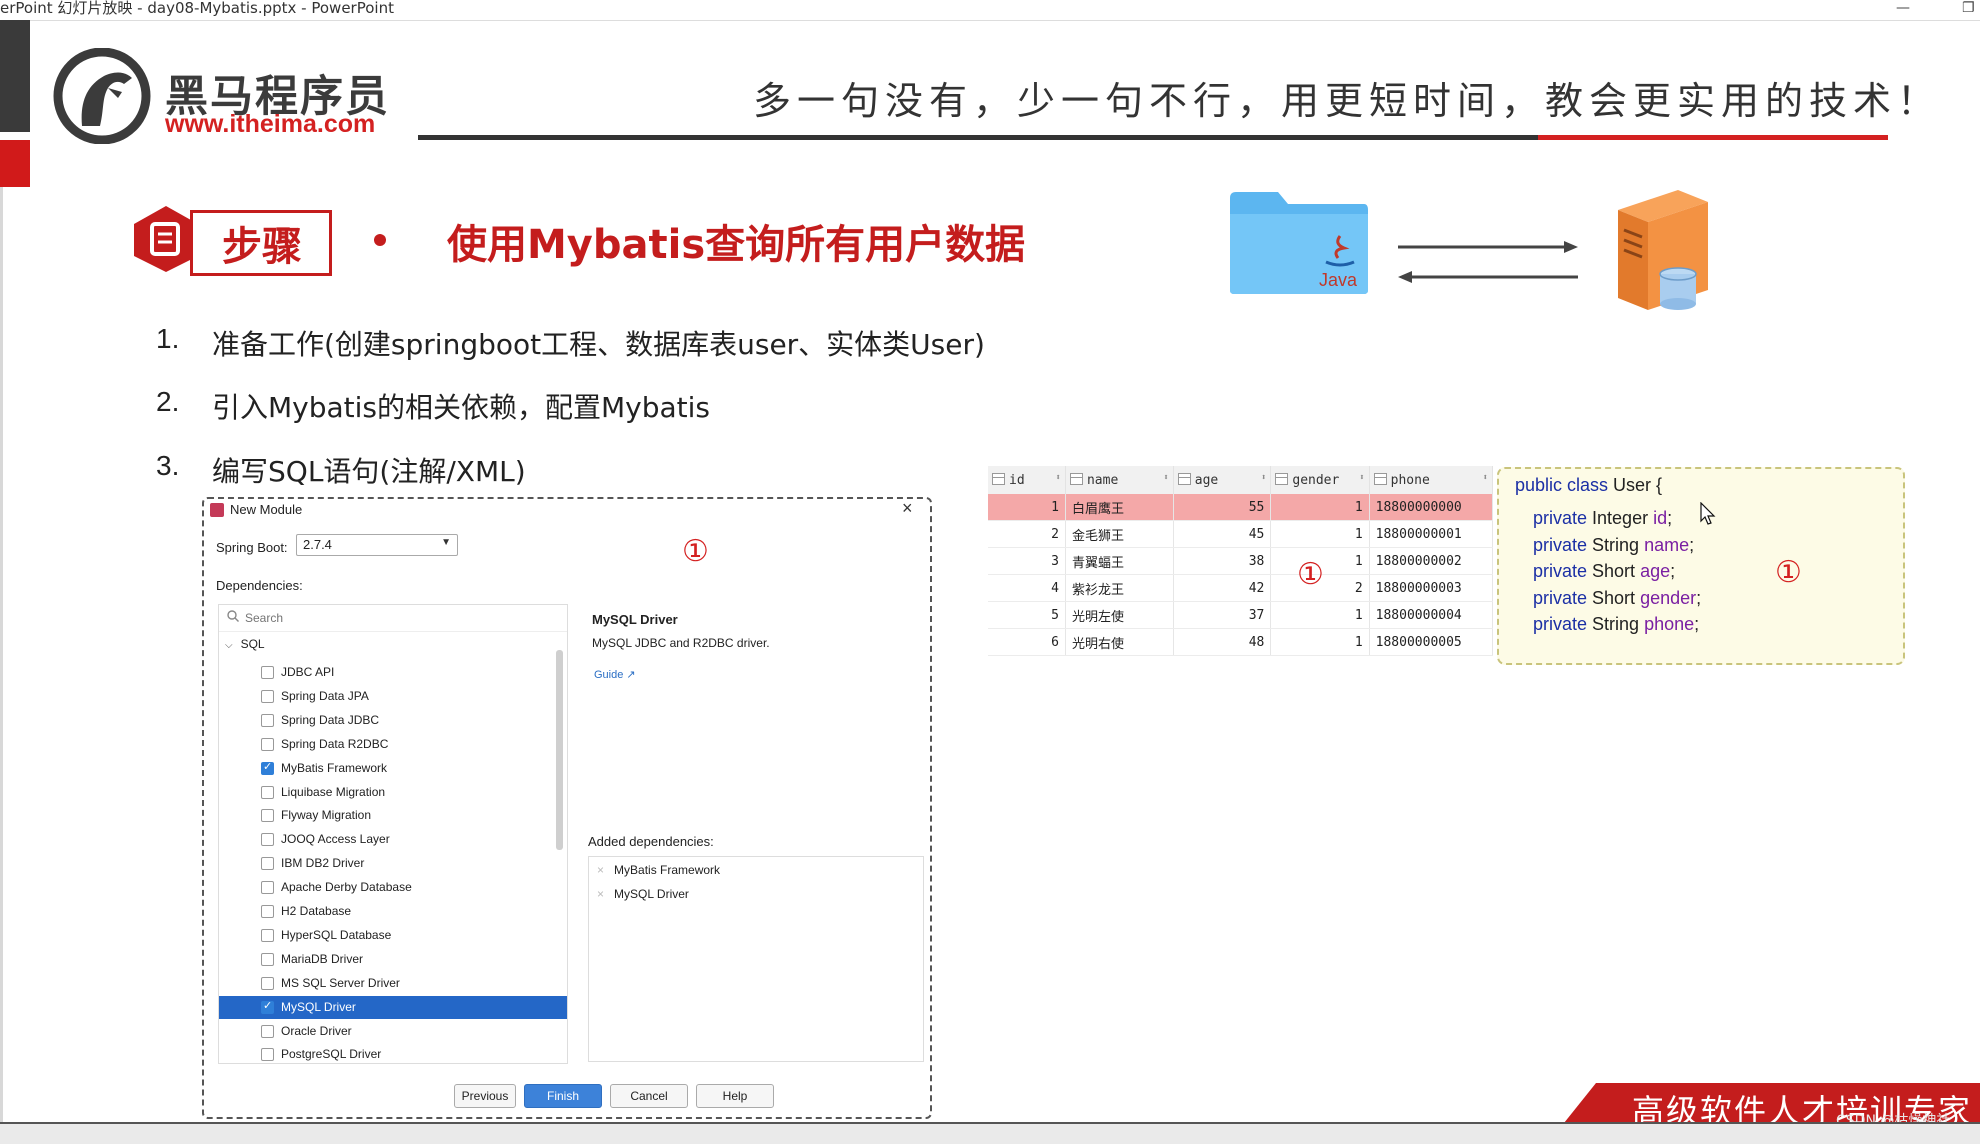  I want to click on column-header: age ⬍, so click(1222, 480).